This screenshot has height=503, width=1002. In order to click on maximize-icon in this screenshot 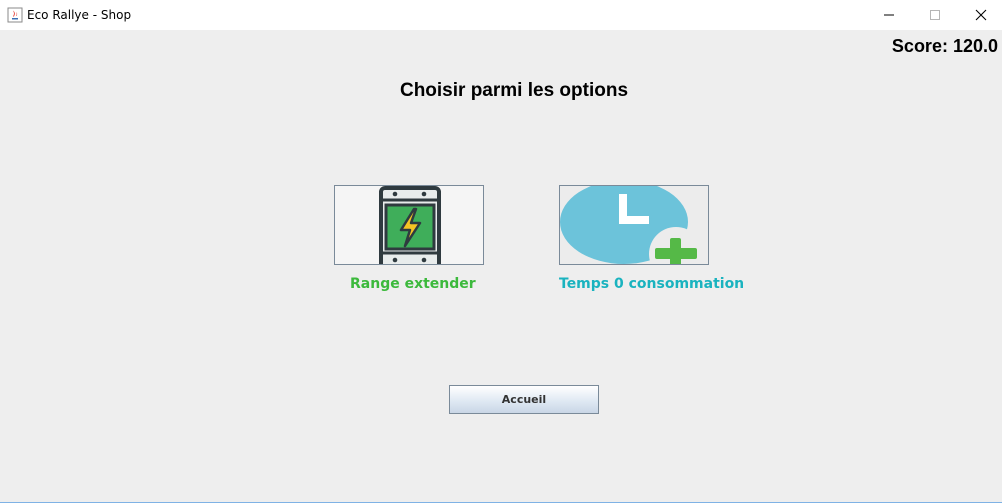, I will do `click(935, 15)`.